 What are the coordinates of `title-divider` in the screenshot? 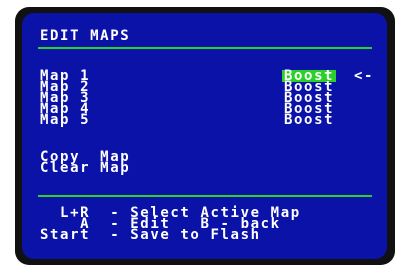 It's located at (205, 48).